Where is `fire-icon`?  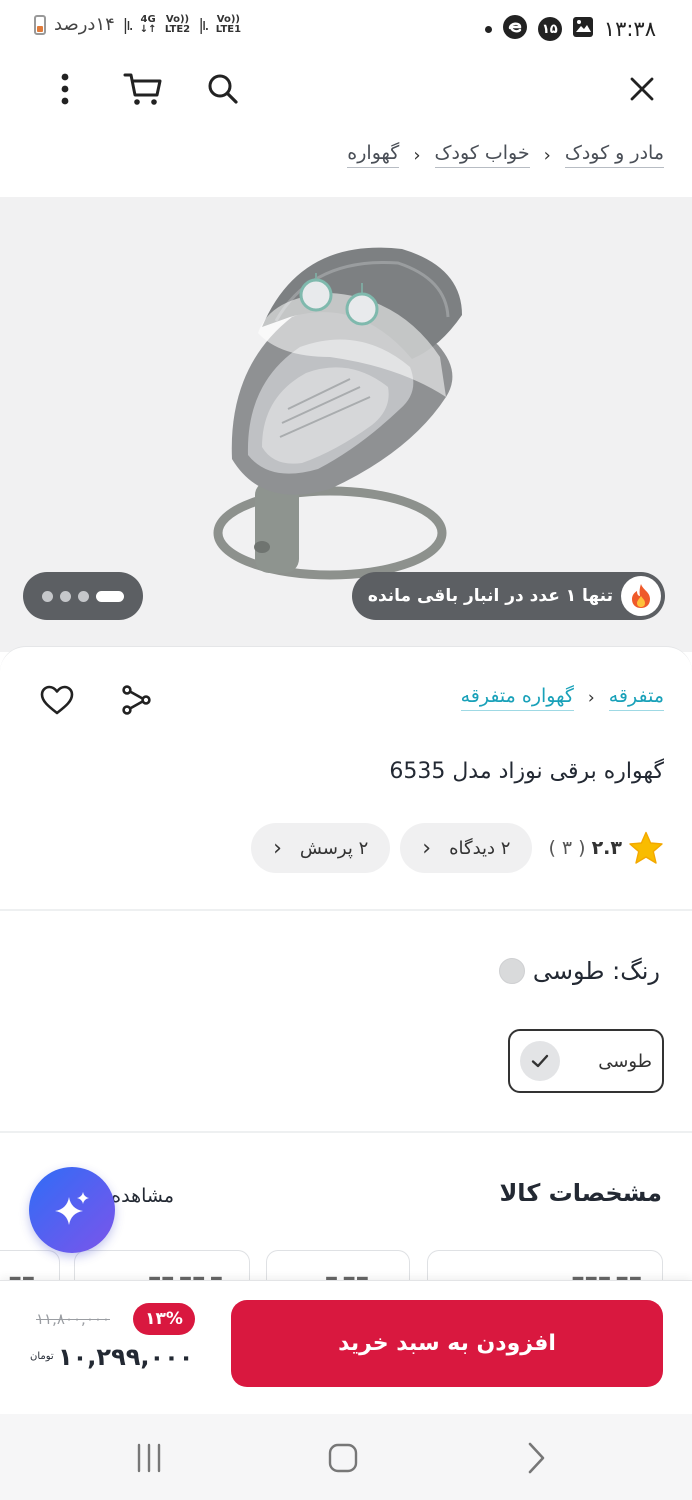
fire-icon is located at coordinates (641, 596).